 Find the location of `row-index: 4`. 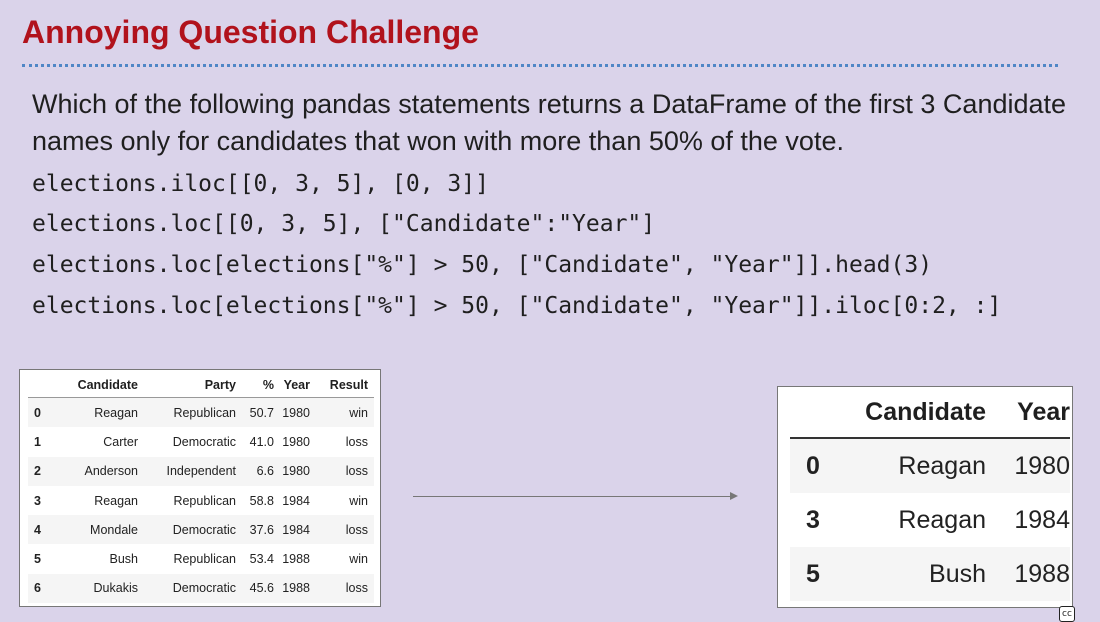

row-index: 4 is located at coordinates (42, 530).